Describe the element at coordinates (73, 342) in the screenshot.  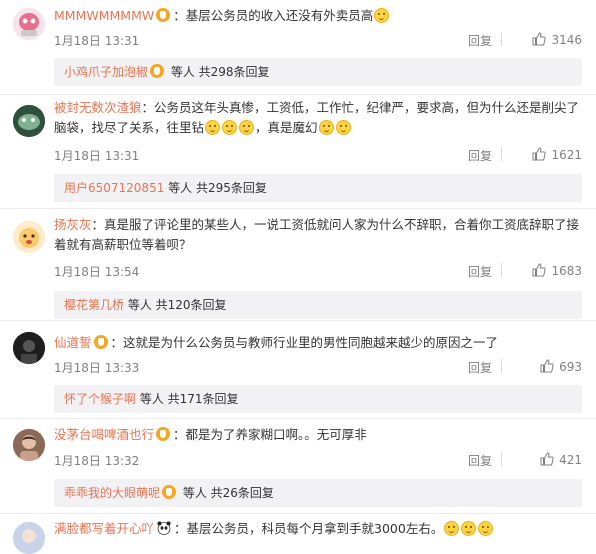
I see `comment-username: 仙道誓` at that location.